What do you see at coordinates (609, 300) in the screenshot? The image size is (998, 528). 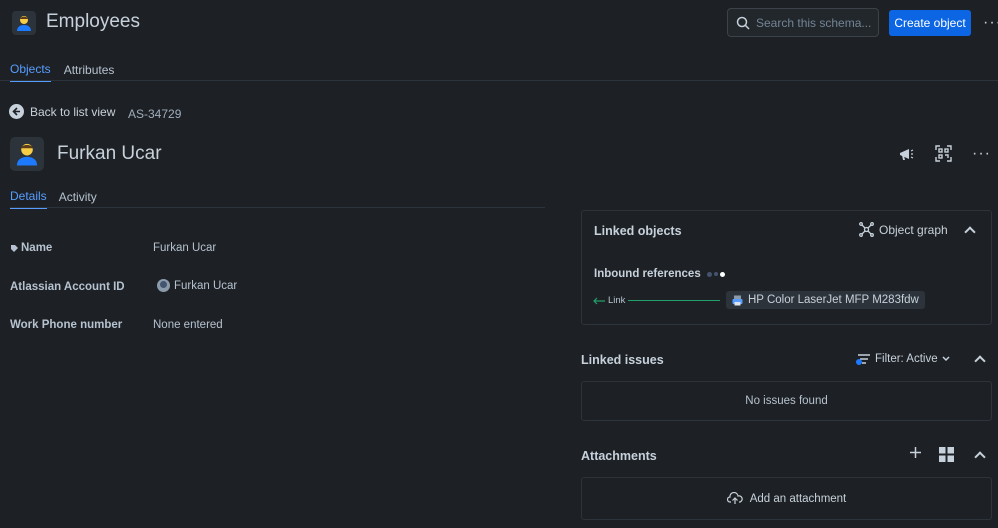 I see `reference-link-label: Link` at bounding box center [609, 300].